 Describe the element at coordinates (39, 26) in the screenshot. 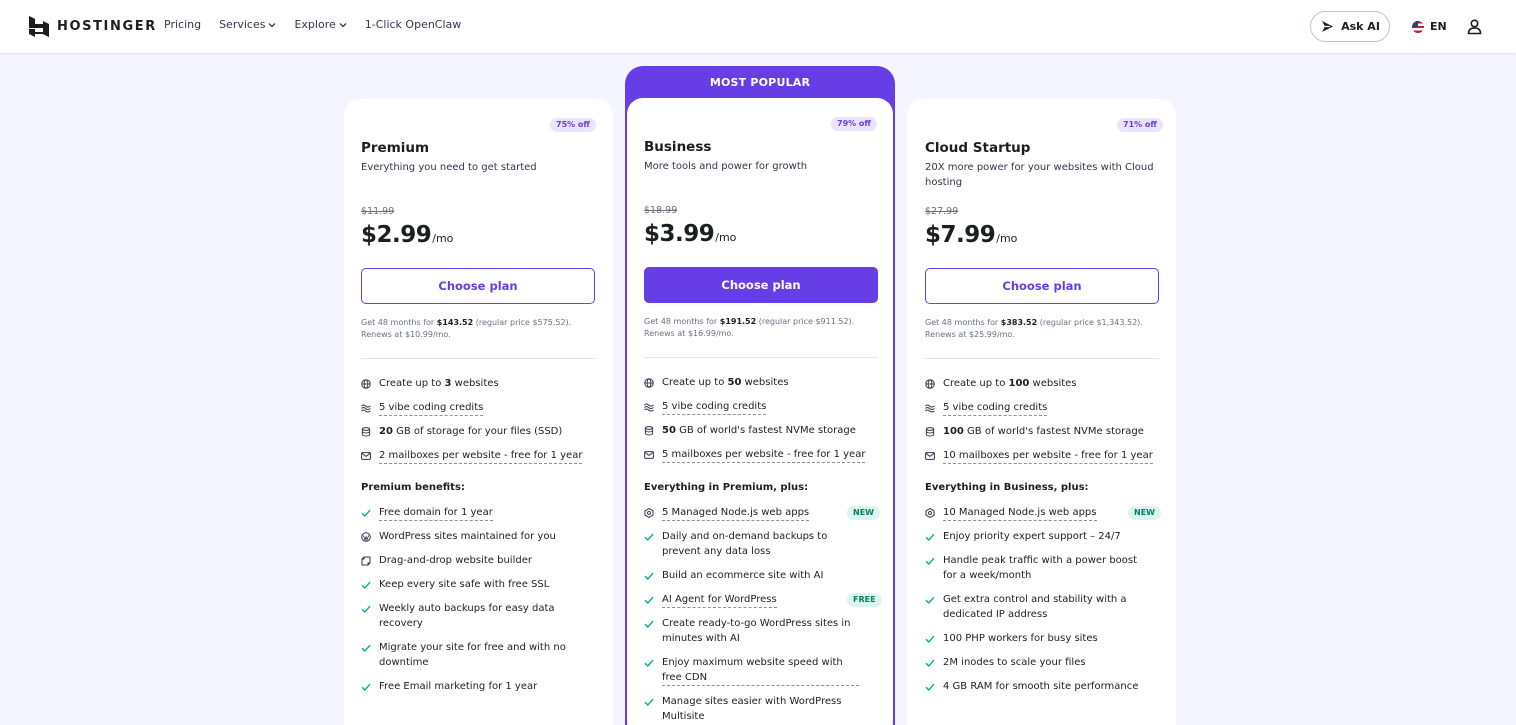

I see `hostinger-logo-icon` at that location.